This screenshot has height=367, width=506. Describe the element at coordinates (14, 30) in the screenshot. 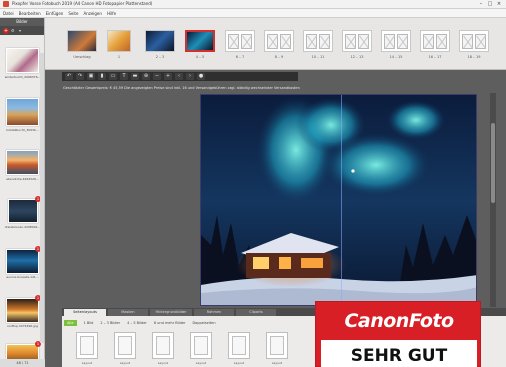

I see `settings-icon: ⚙` at that location.